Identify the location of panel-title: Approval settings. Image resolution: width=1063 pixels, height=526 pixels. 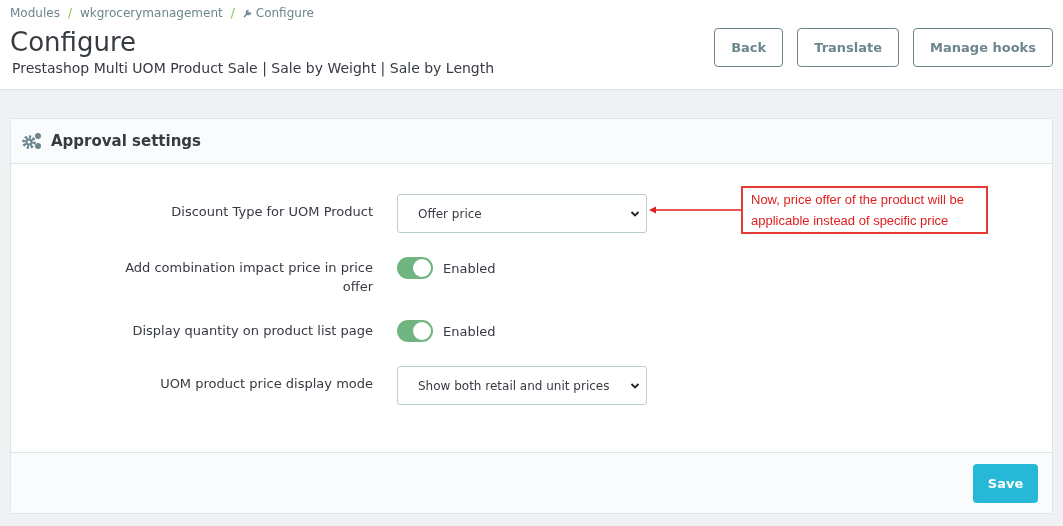
(126, 141).